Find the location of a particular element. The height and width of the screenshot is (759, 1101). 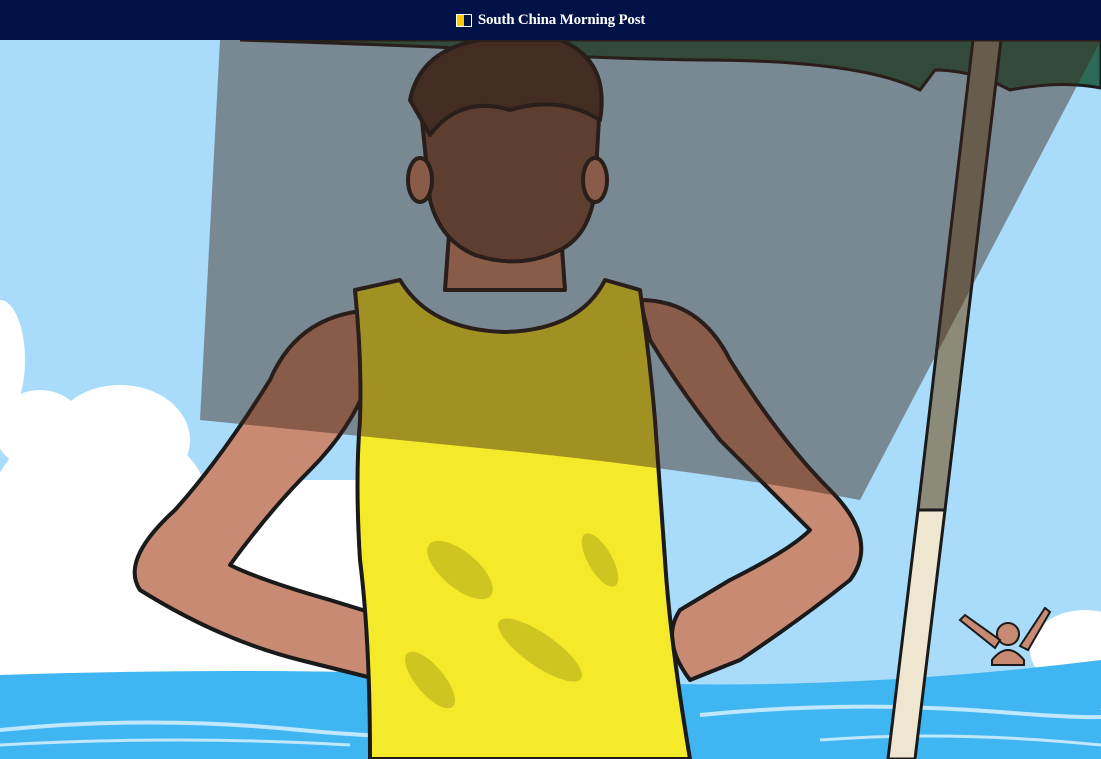

brand-logo-link: South China Morning Post is located at coordinates (550, 20).